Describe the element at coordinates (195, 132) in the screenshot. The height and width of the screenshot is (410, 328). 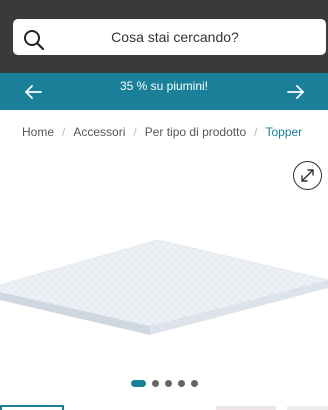
I see `breadcrumb-product-type: Per tipo di prodotto` at that location.